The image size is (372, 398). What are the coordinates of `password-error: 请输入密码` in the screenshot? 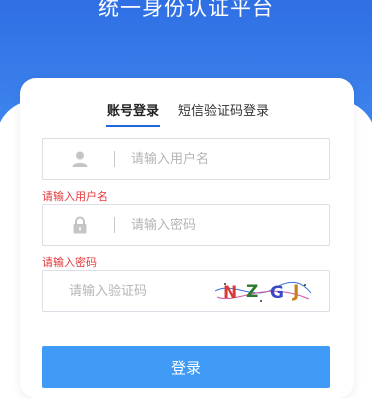 It's located at (69, 262).